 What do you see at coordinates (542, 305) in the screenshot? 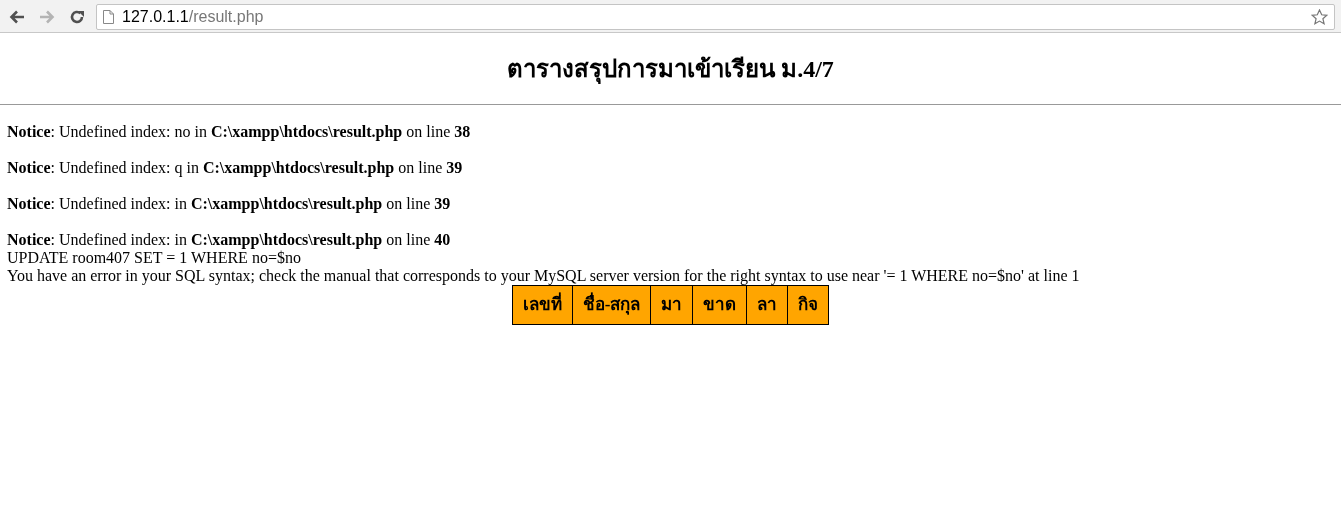
I see `column-header: เลขที่` at bounding box center [542, 305].